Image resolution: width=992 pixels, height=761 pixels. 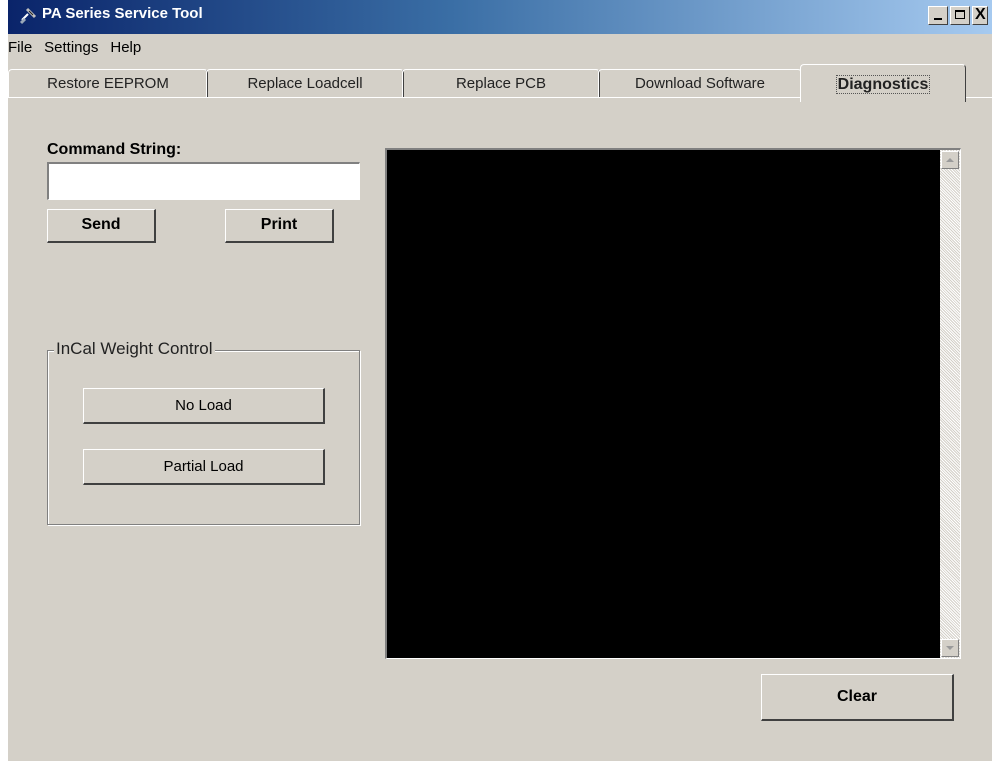 I want to click on tab-diagnostics: Diagnostics, so click(x=883, y=83).